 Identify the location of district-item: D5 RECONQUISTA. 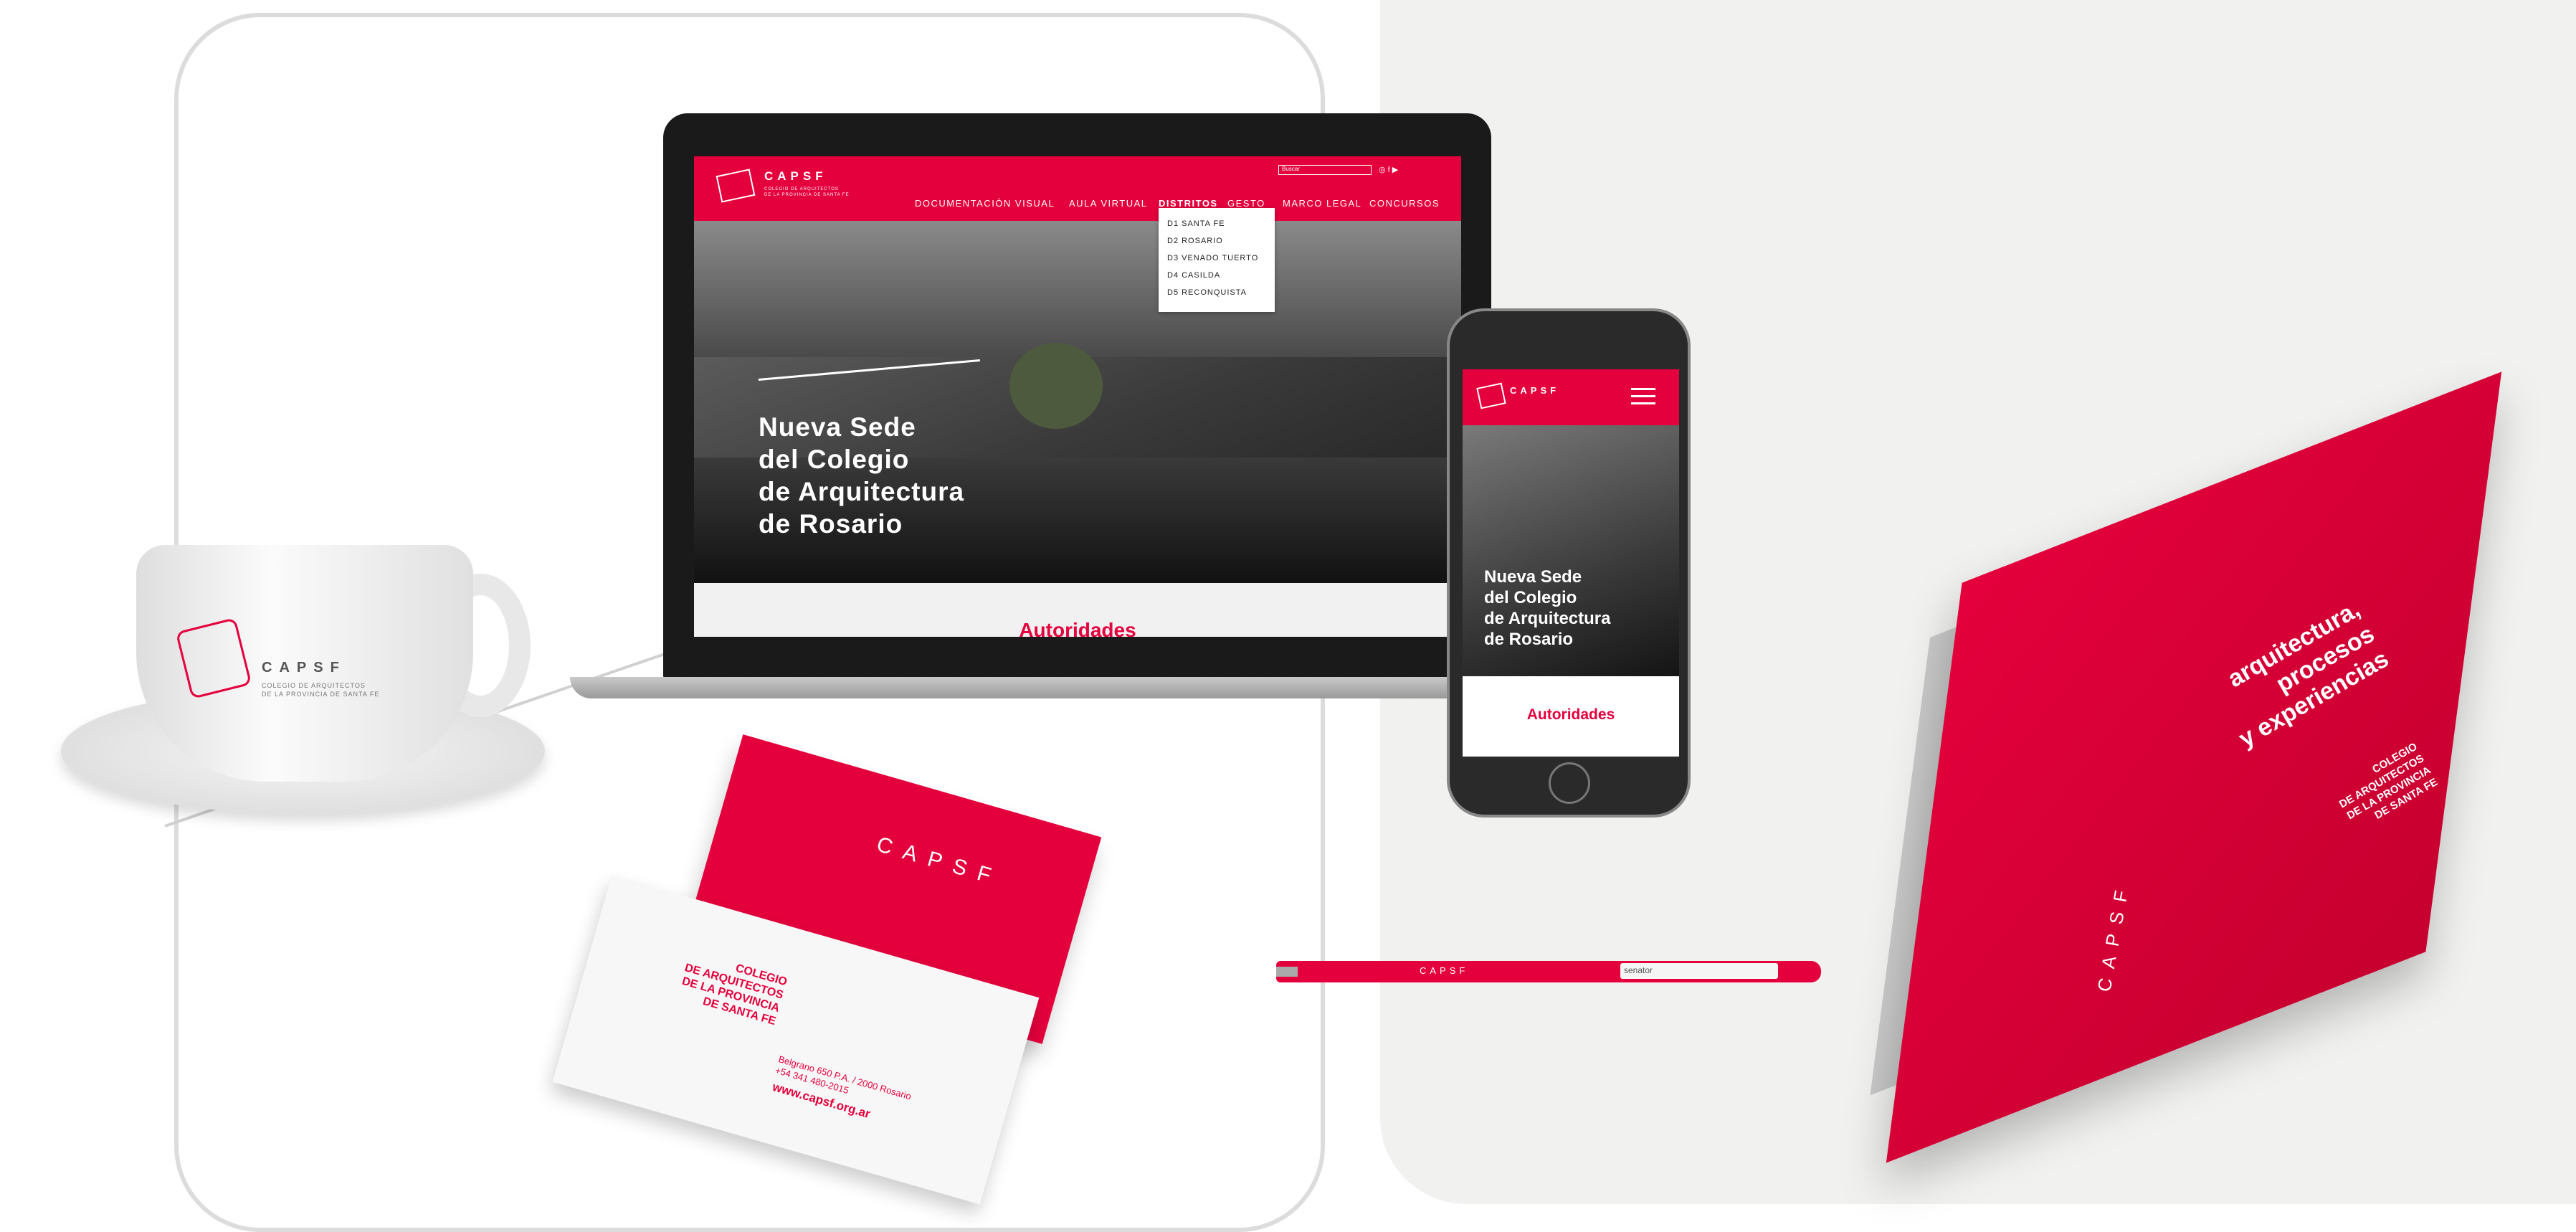
(1207, 292).